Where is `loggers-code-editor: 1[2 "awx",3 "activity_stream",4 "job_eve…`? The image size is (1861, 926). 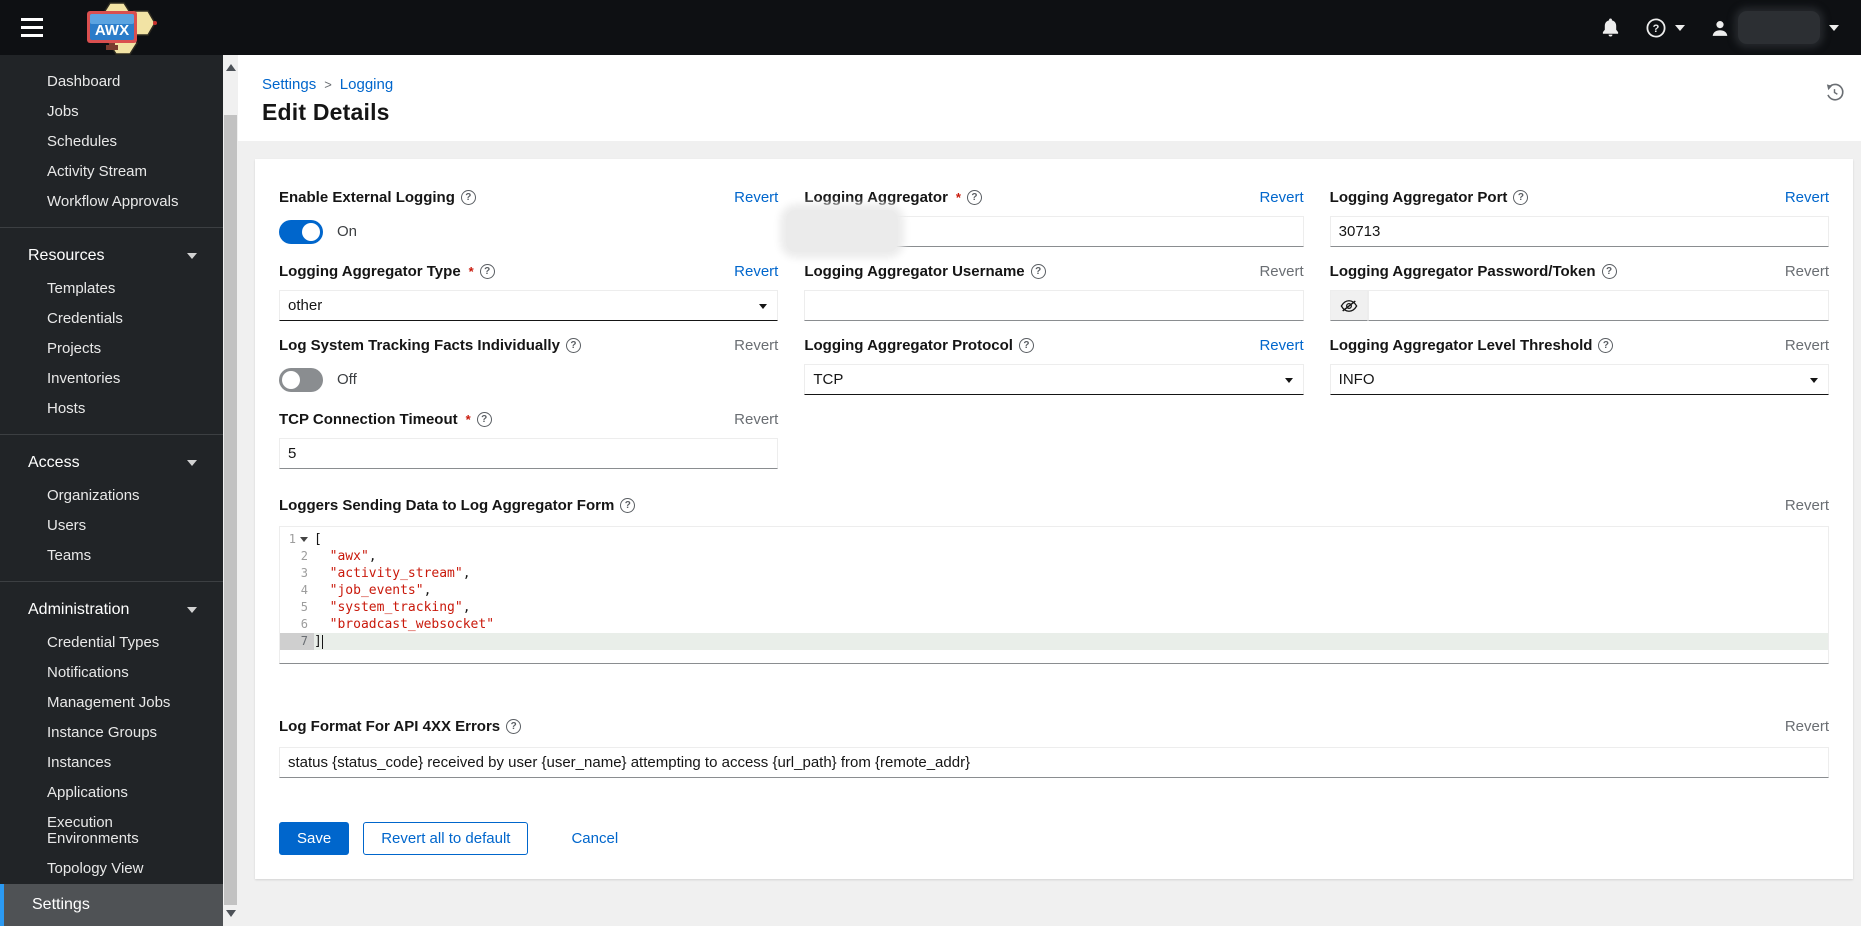 loggers-code-editor: 1[2 "awx",3 "activity_stream",4 "job_eve… is located at coordinates (1054, 595).